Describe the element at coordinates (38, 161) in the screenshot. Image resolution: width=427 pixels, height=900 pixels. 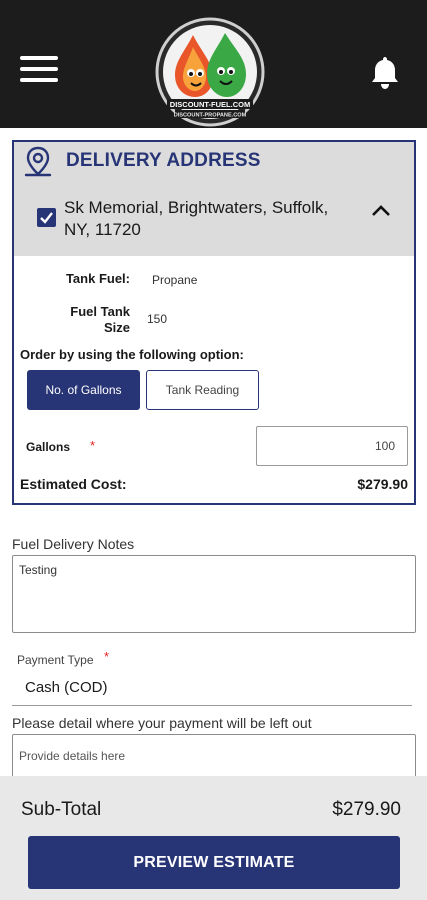
I see `map-pin-icon` at that location.